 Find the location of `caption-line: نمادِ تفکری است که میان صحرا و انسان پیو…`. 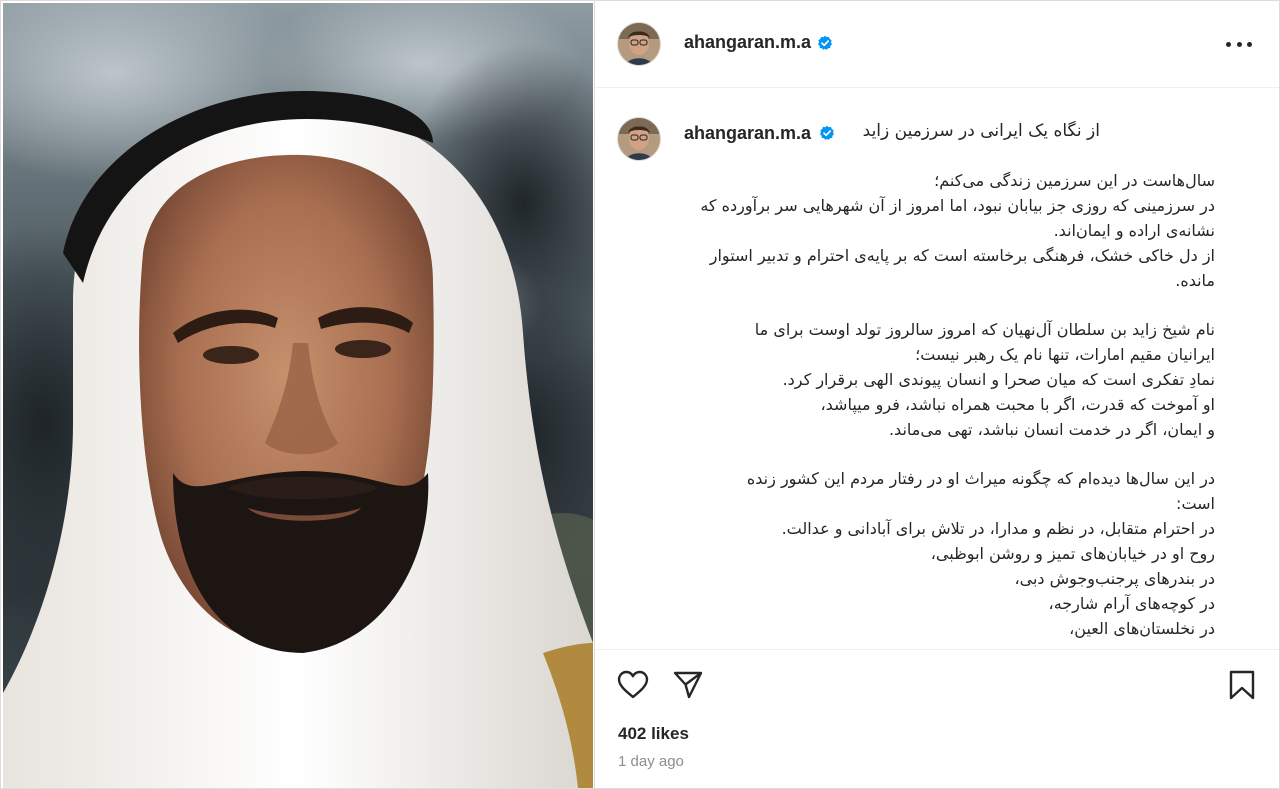

caption-line: نمادِ تفکری است که میان صحرا و انسان پیو… is located at coordinates (998, 379).